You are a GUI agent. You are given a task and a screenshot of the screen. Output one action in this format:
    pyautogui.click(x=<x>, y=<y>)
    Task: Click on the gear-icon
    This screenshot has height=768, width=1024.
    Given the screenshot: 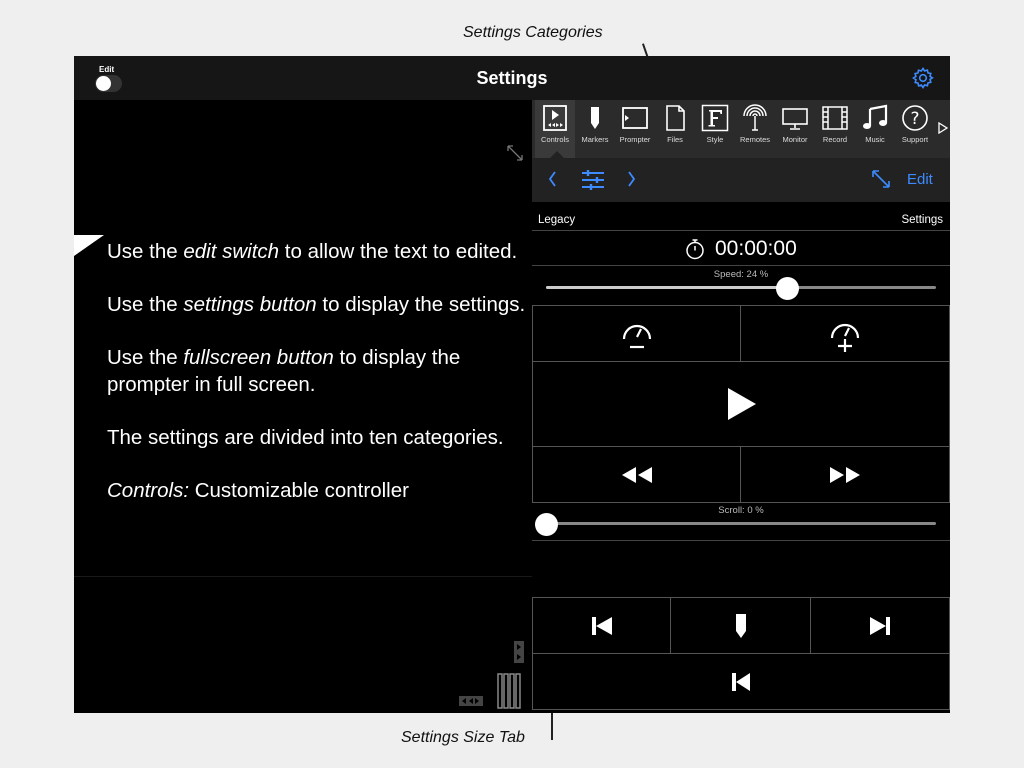 What is the action you would take?
    pyautogui.click(x=923, y=78)
    